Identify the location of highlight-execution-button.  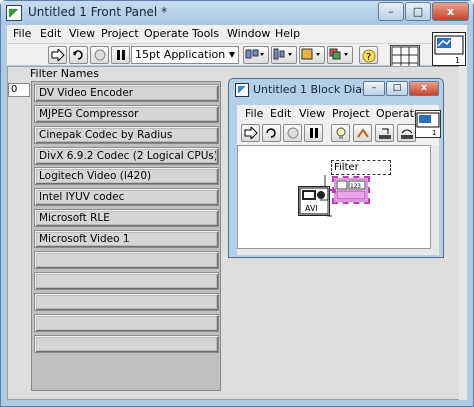
(340, 133).